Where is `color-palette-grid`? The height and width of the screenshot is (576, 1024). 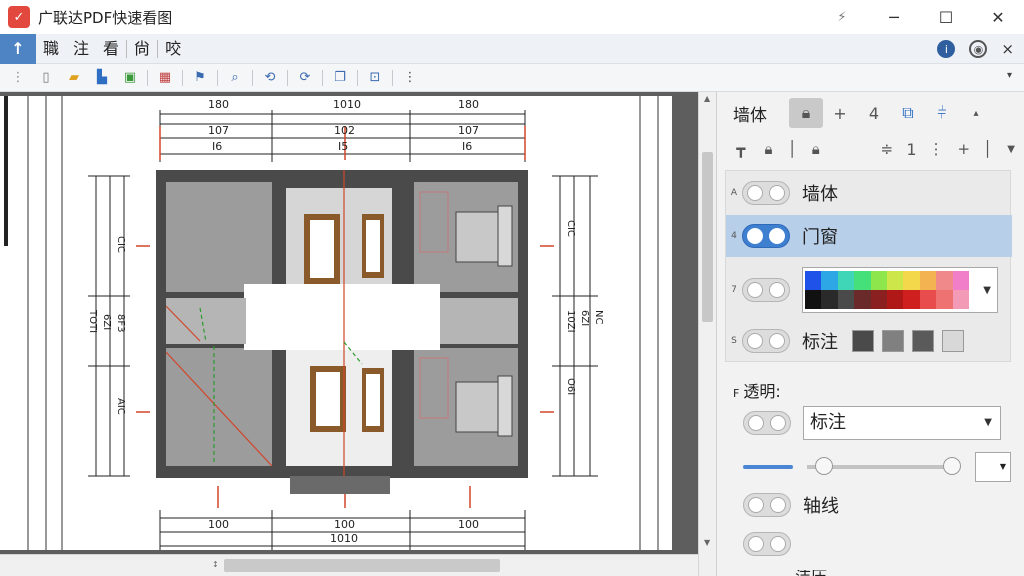
color-palette-grid is located at coordinates (887, 290).